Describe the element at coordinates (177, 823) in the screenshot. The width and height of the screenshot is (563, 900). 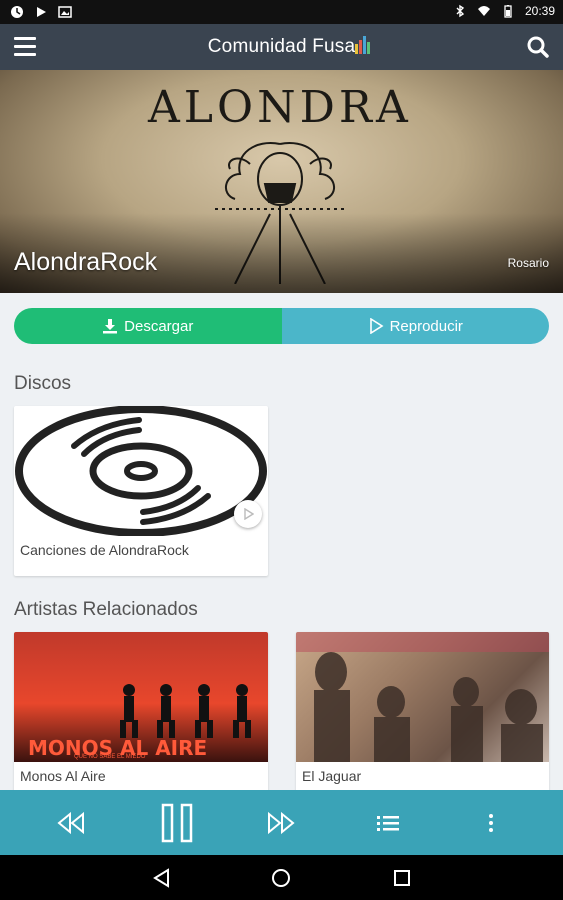
I see `pause-icon` at that location.